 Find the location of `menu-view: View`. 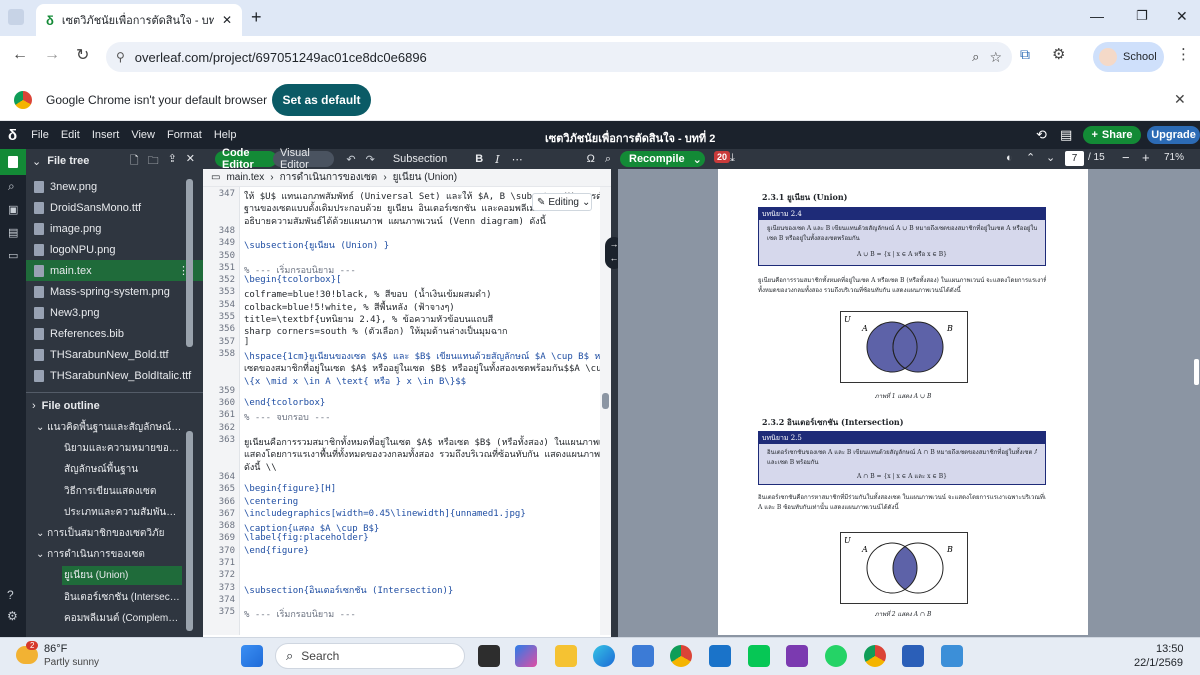

menu-view: View is located at coordinates (143, 135).